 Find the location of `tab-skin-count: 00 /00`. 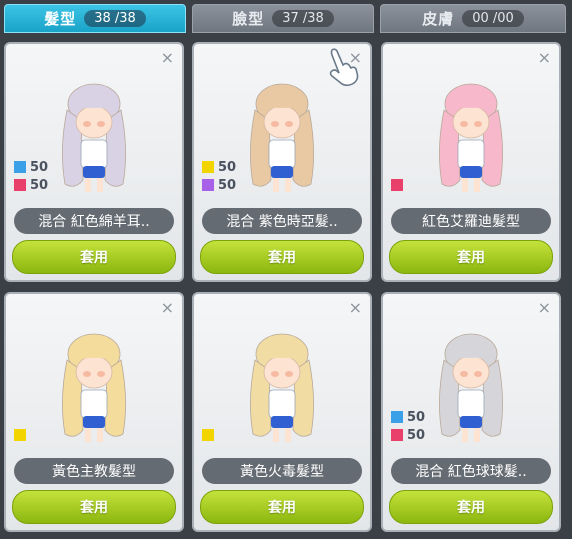

tab-skin-count: 00 /00 is located at coordinates (493, 18).